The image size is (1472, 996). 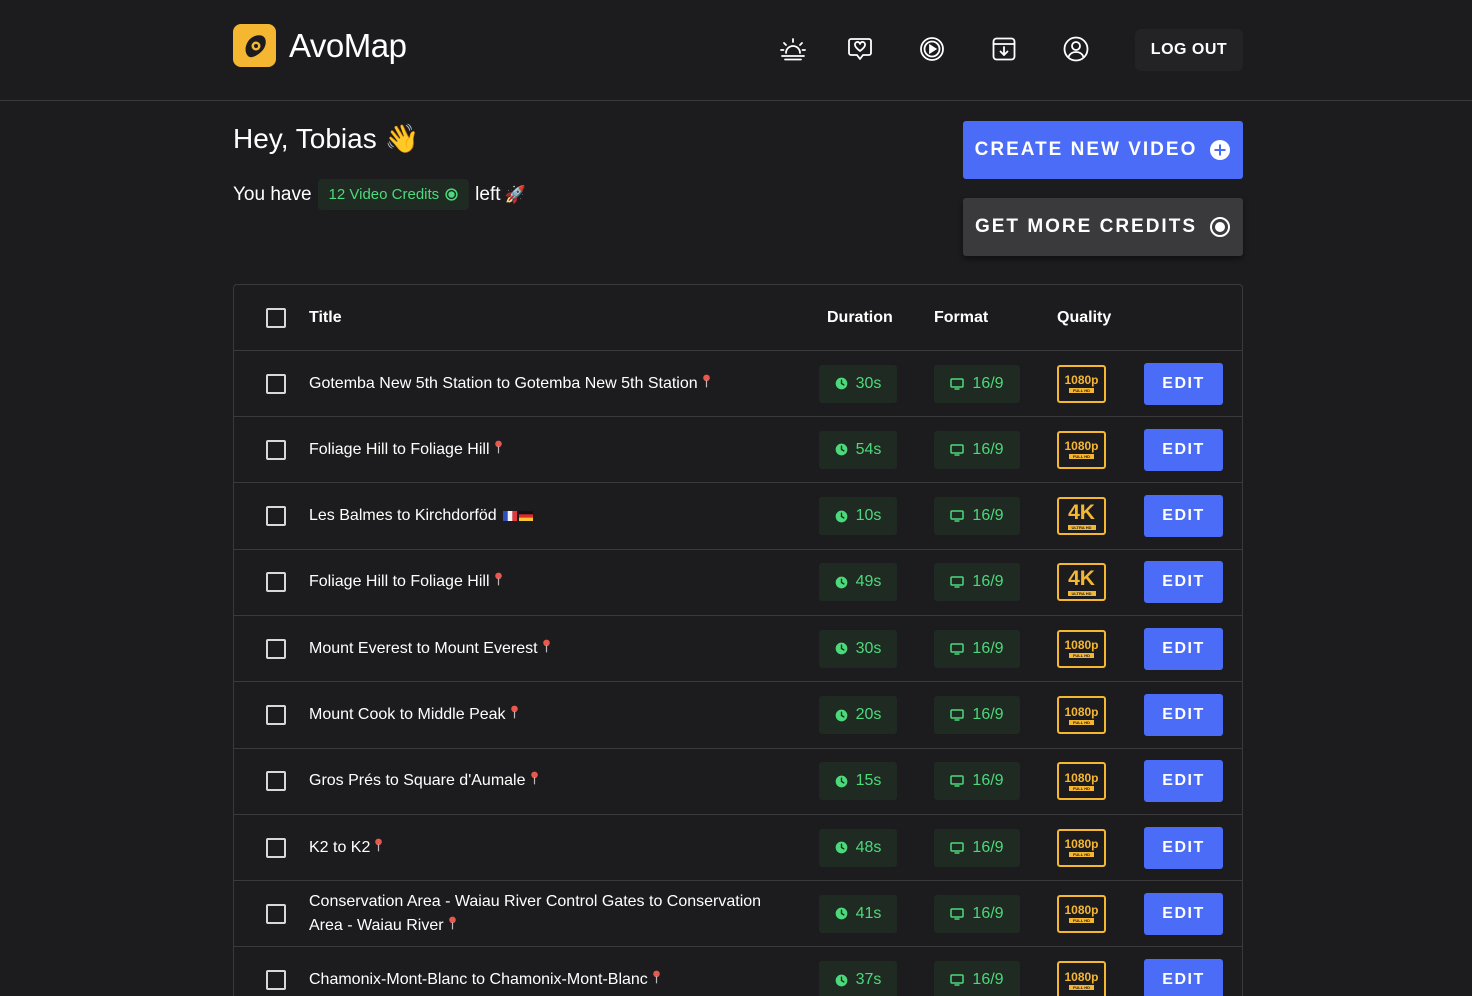 I want to click on duration-badge: 41s, so click(x=858, y=913).